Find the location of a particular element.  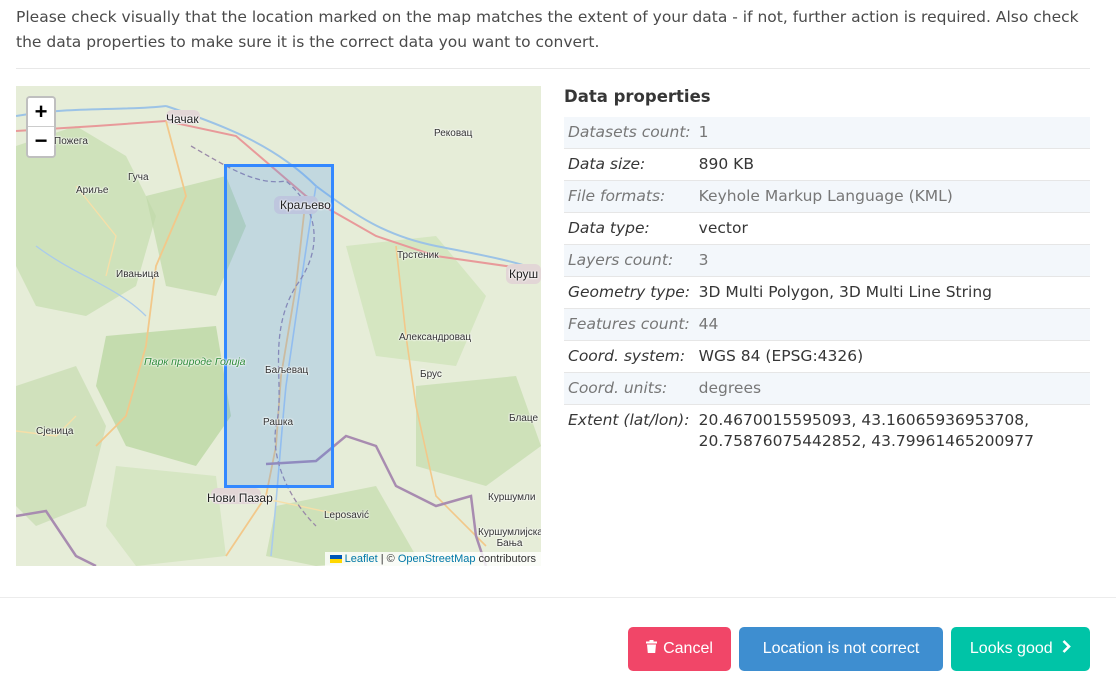

chevron-right-icon is located at coordinates (1066, 649).